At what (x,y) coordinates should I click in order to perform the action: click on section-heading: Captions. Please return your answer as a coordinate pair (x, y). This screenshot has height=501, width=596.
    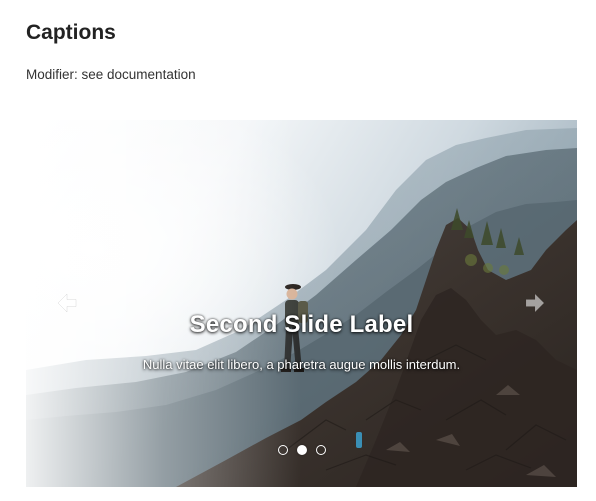
    Looking at the image, I should click on (71, 32).